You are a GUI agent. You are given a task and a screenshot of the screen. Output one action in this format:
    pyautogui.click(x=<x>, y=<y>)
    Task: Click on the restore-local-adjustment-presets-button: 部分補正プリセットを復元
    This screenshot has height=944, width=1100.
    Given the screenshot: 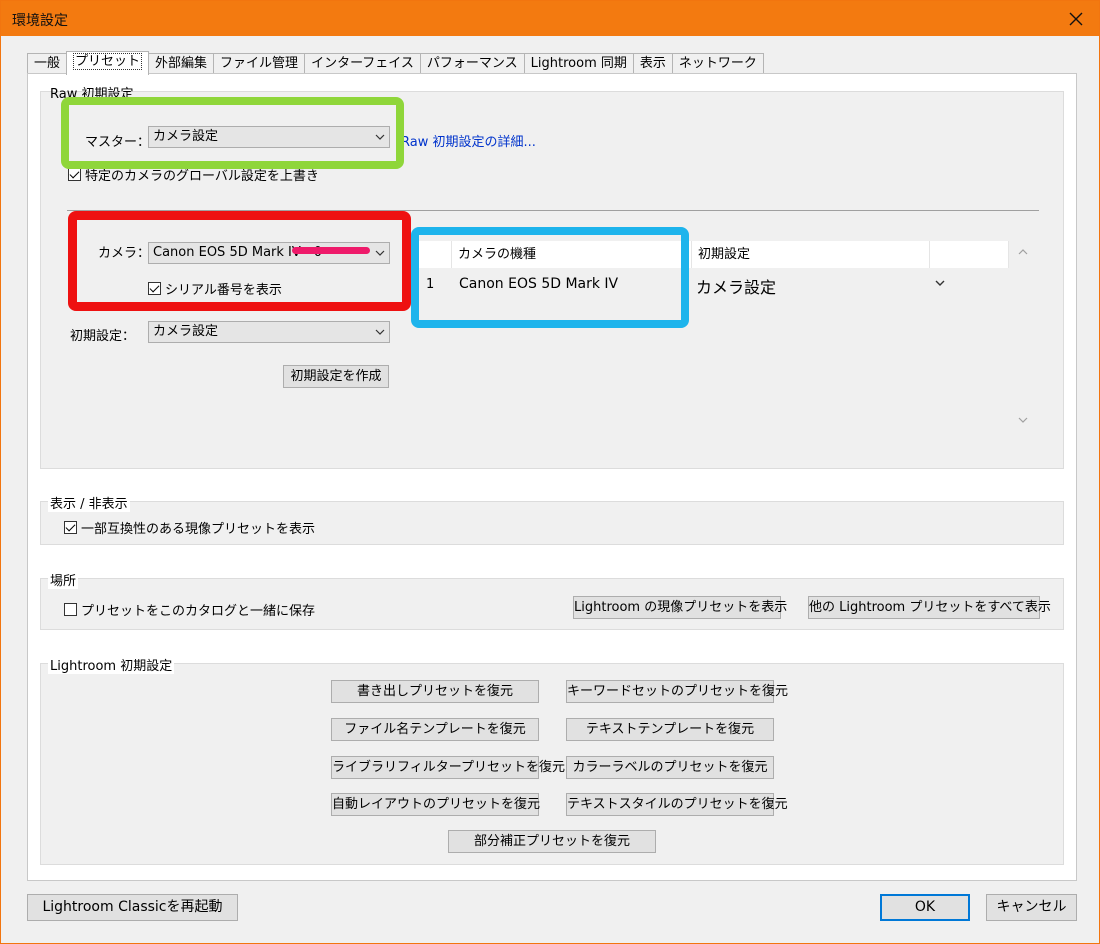 What is the action you would take?
    pyautogui.click(x=552, y=841)
    